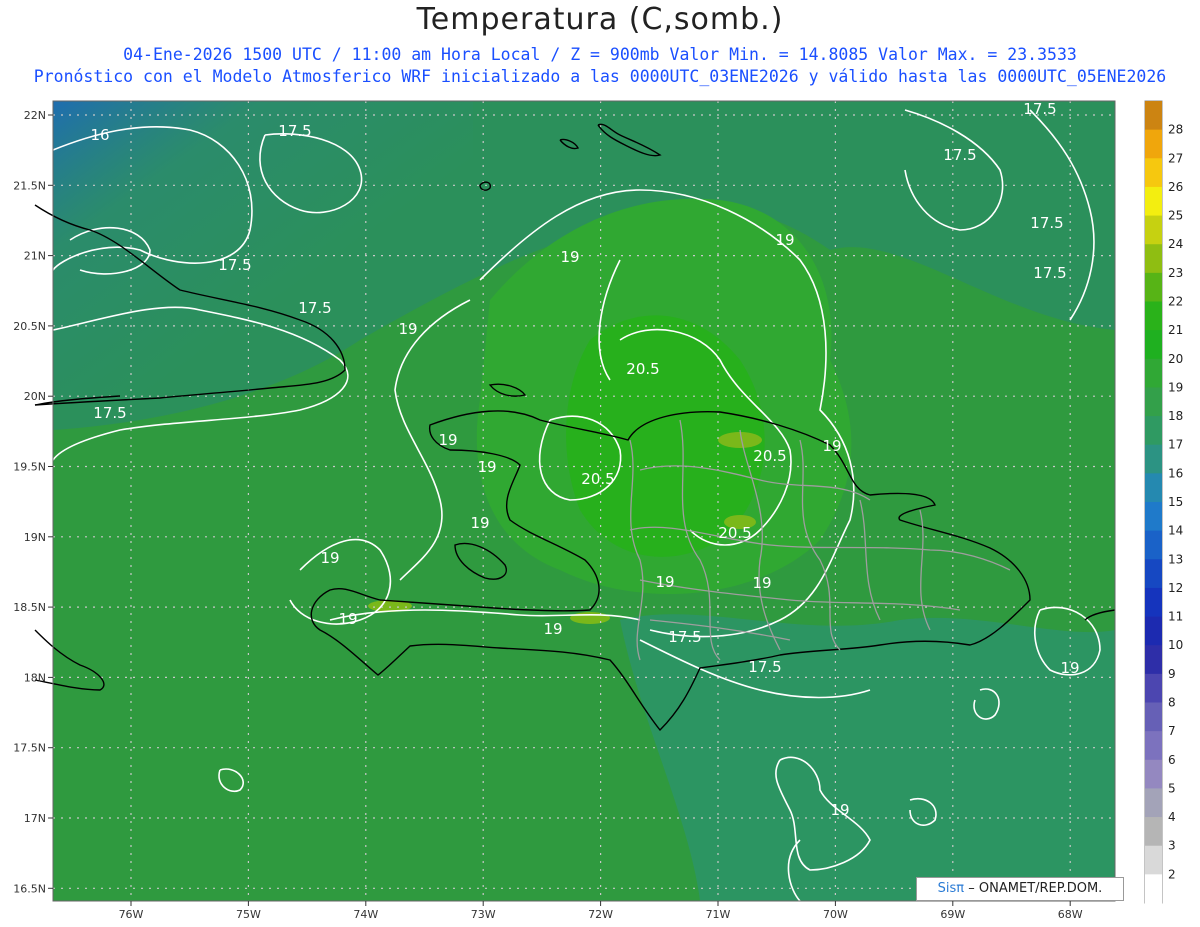  I want to click on colorbar-label: 6, so click(1172, 760).